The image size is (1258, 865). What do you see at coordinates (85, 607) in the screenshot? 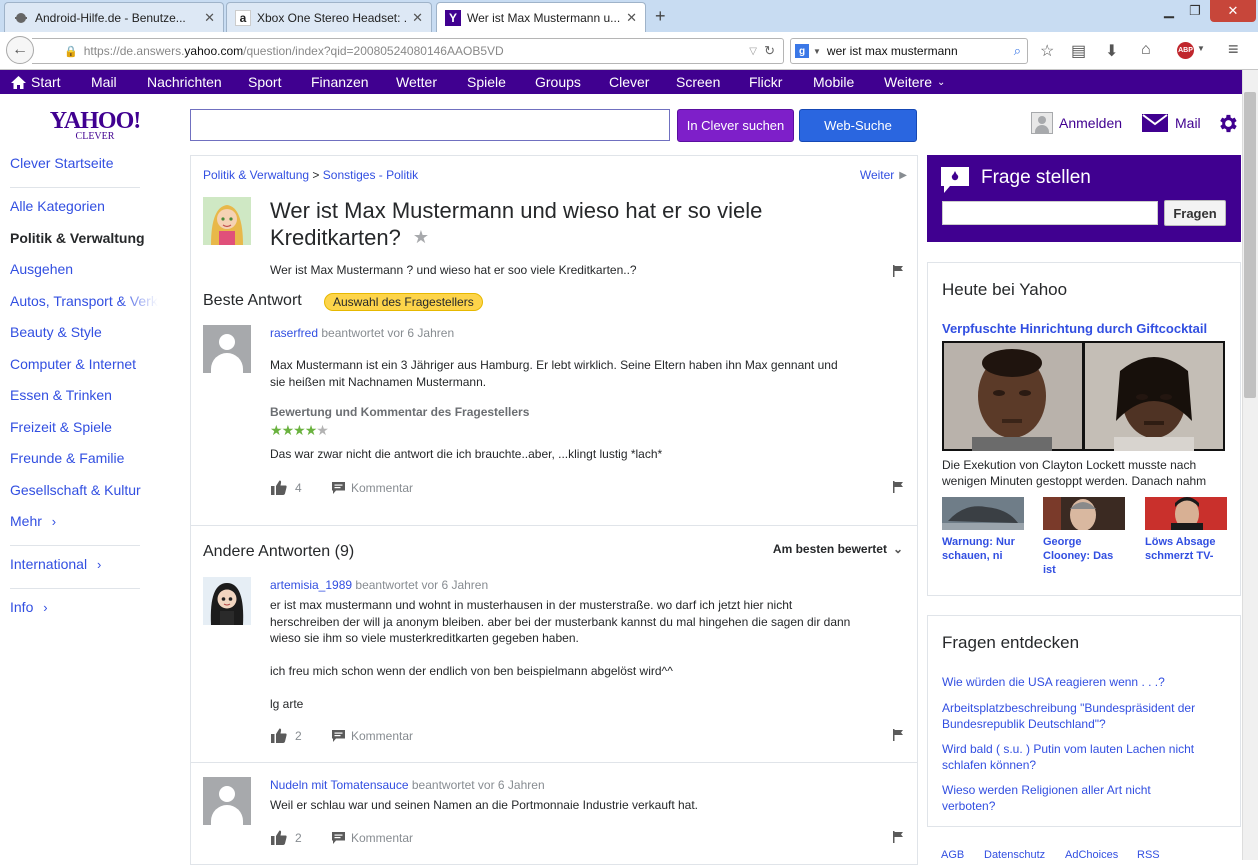
I see `nav-info: Info ›` at bounding box center [85, 607].